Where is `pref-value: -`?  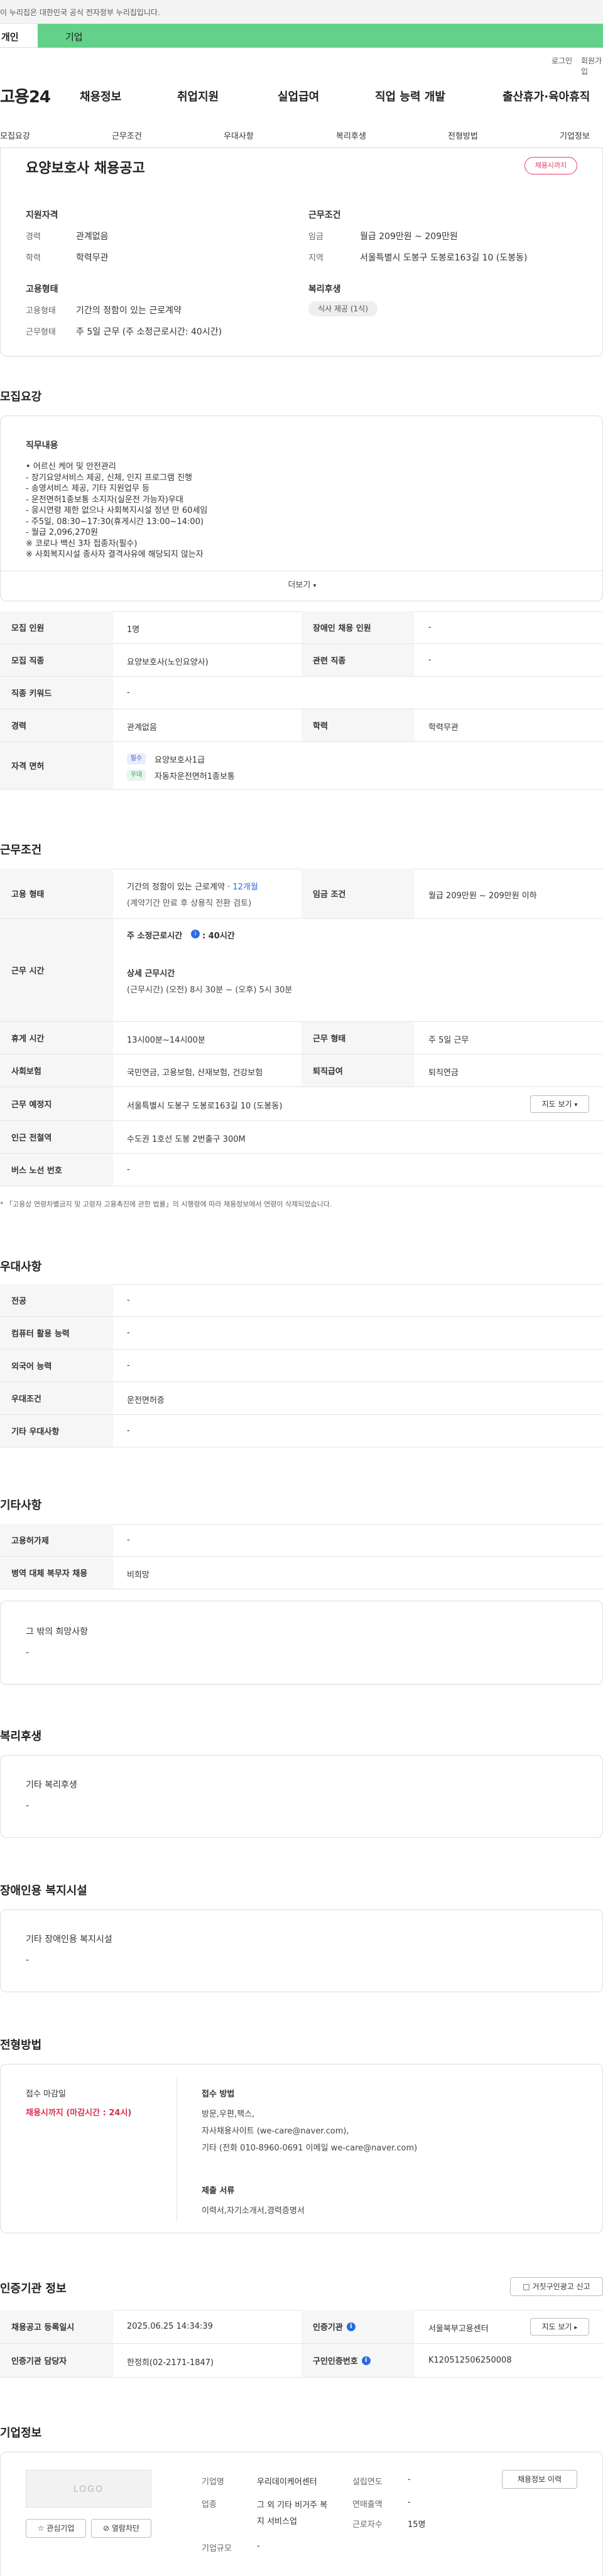 pref-value: - is located at coordinates (129, 1365).